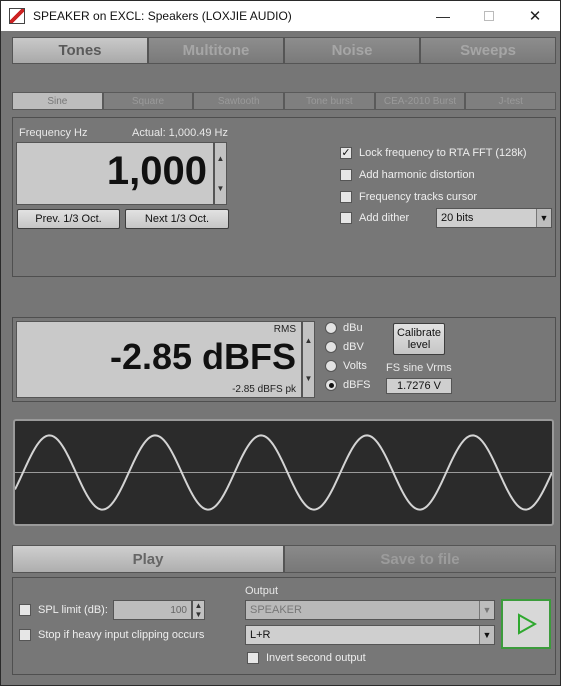 Image resolution: width=561 pixels, height=686 pixels. I want to click on spl-limit-checkbox: SPL limit (dB):, so click(63, 610).